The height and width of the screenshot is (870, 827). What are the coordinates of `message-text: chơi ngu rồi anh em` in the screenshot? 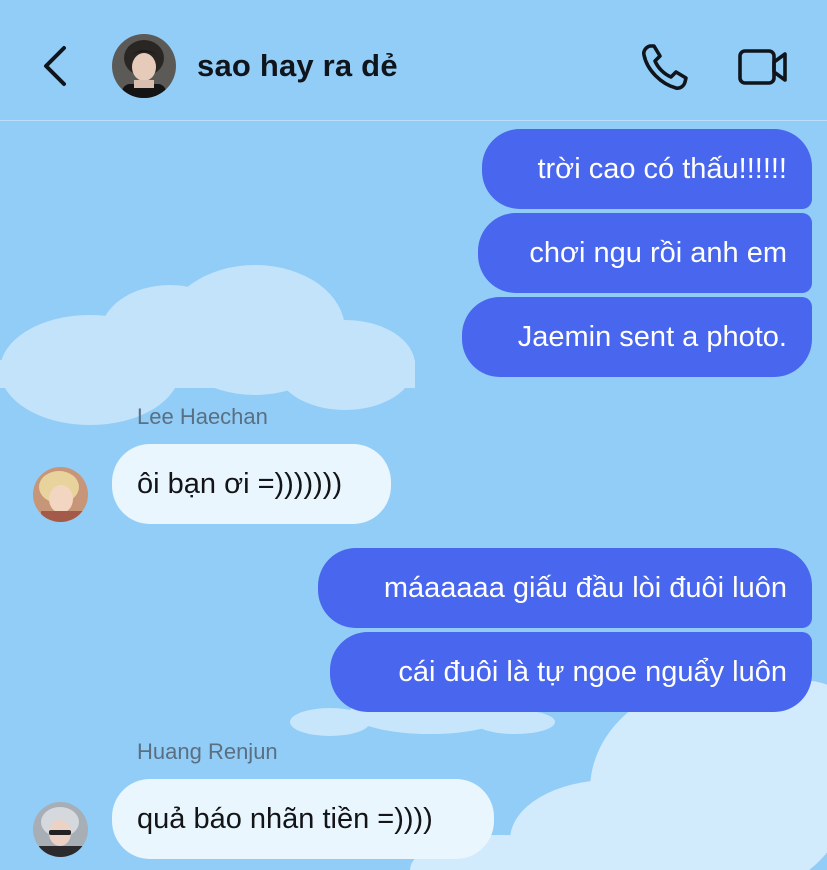 It's located at (658, 252).